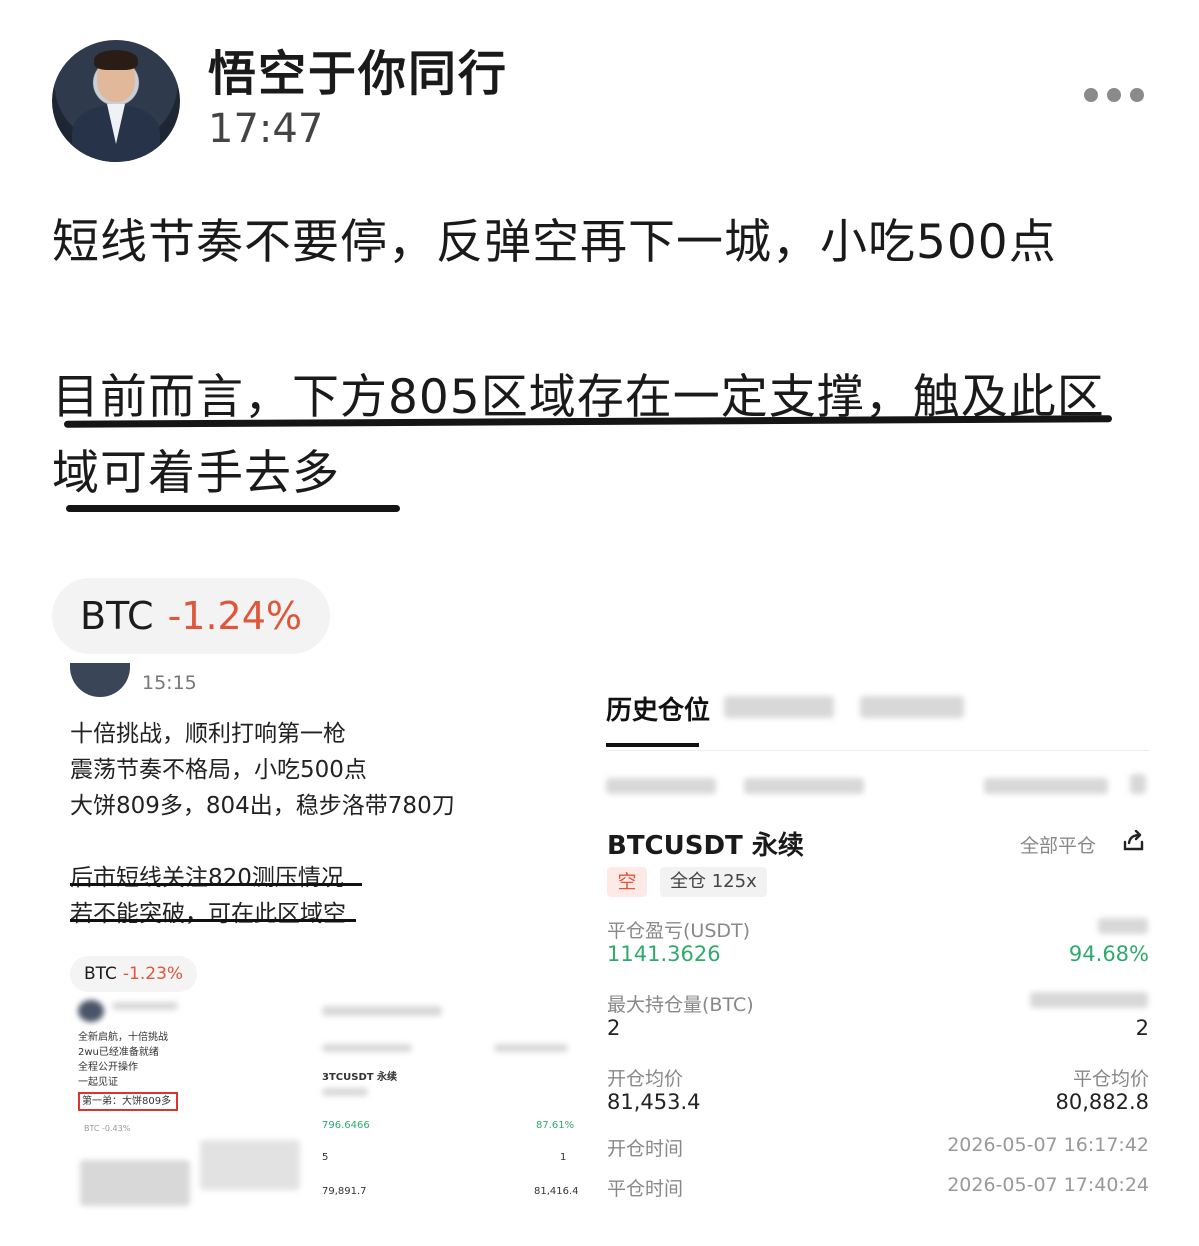 This screenshot has height=1246, width=1199. I want to click on more-dots-icon, so click(1114, 95).